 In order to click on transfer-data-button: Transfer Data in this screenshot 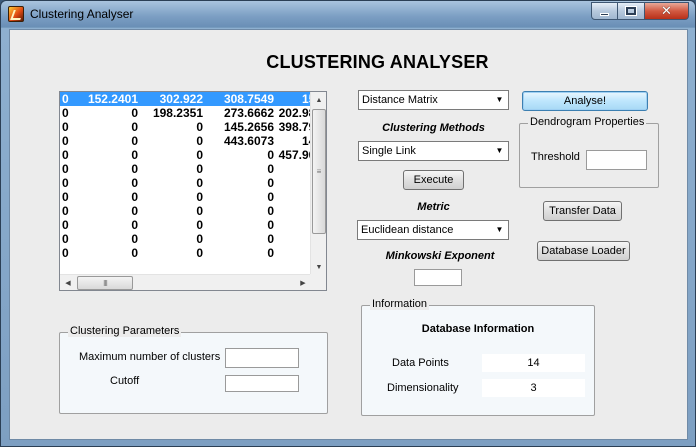, I will do `click(582, 211)`.